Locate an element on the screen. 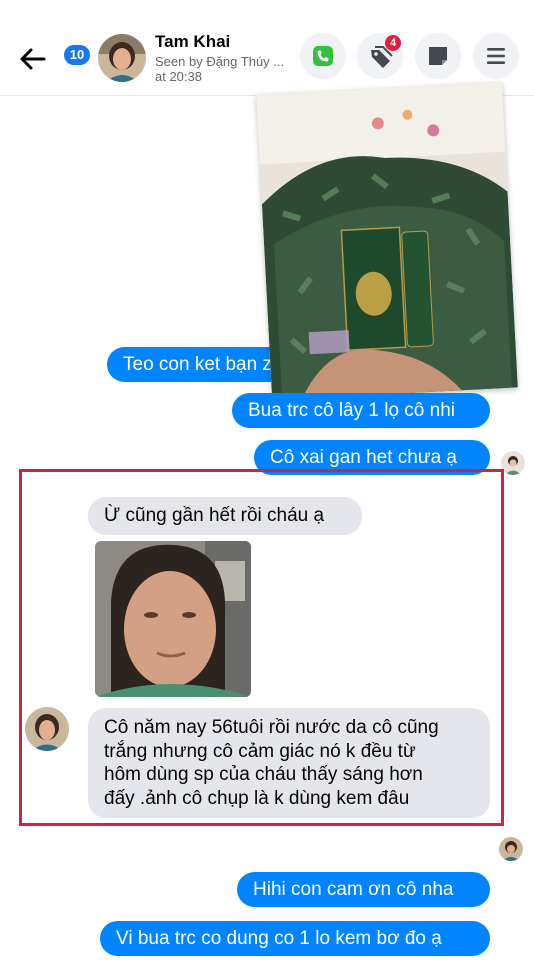 The height and width of the screenshot is (960, 534). phone-icon is located at coordinates (323, 56).